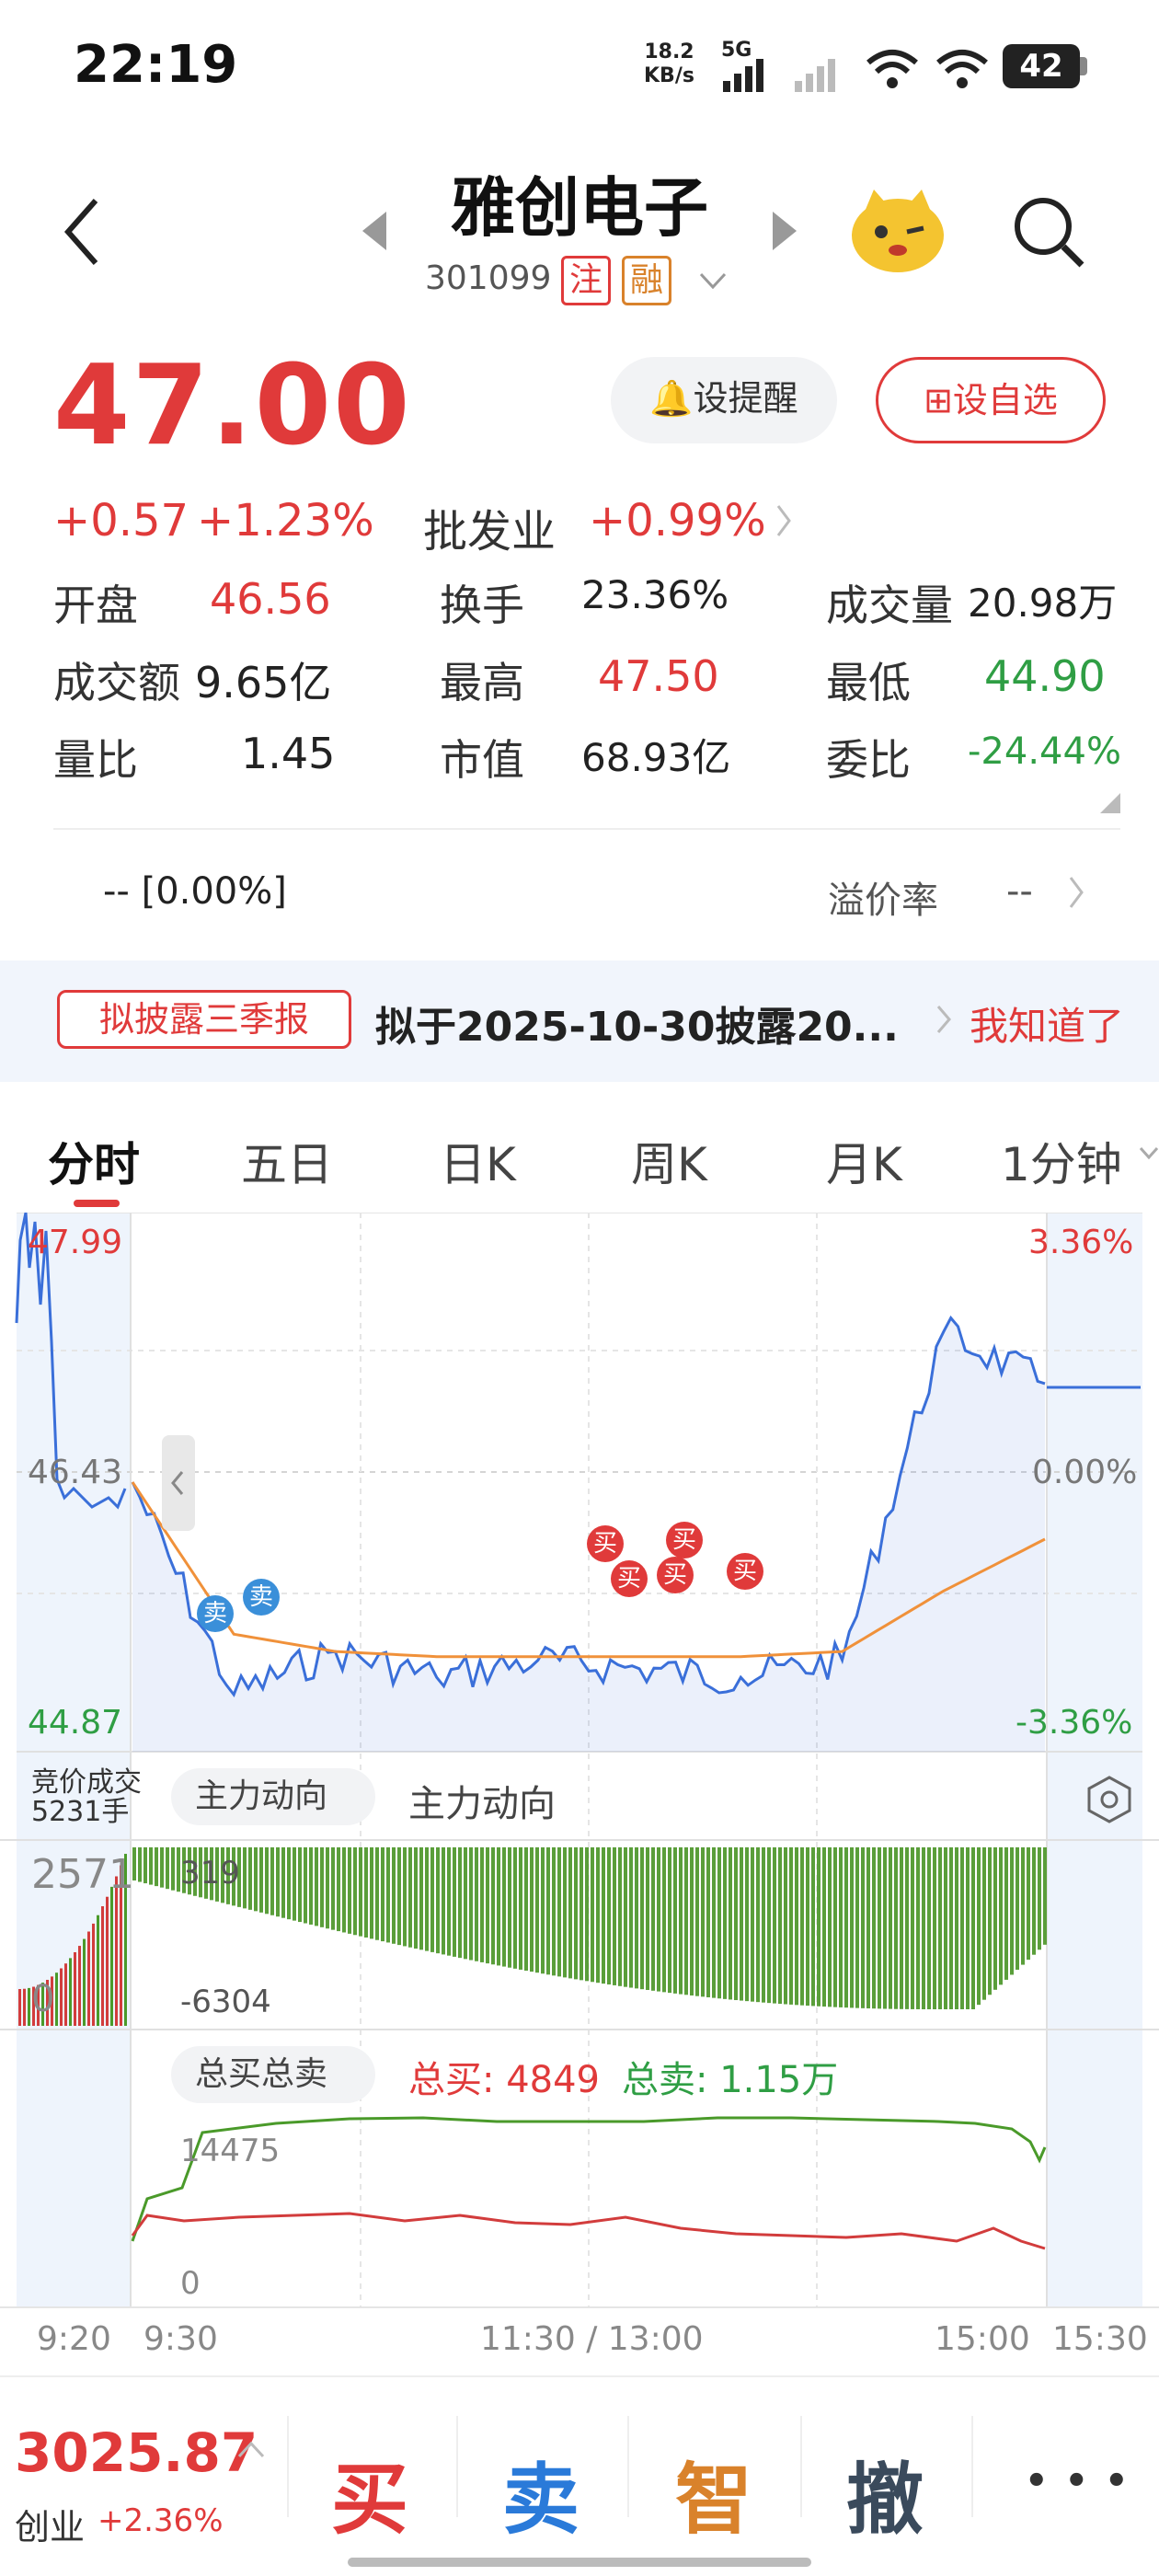 This screenshot has width=1159, height=2576. What do you see at coordinates (991, 400) in the screenshot?
I see `add-watchlist-button: ⊞设自选` at bounding box center [991, 400].